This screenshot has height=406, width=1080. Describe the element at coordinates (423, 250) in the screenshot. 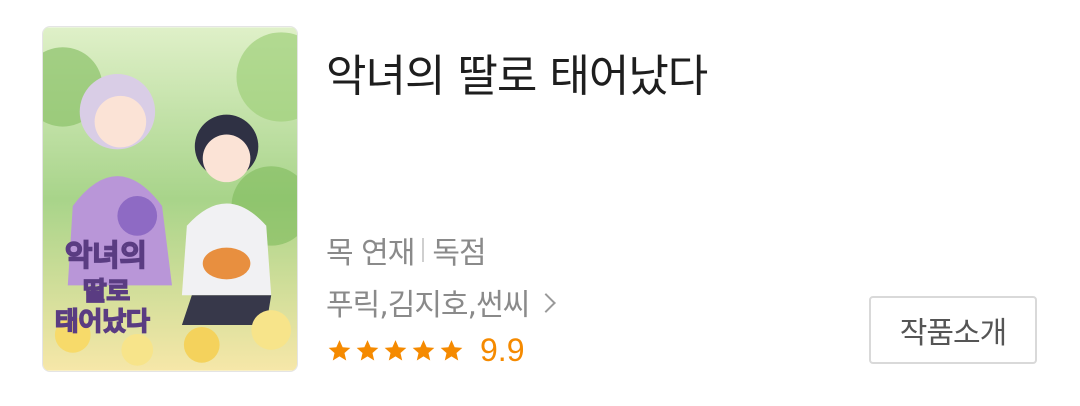

I see `meta-divider` at that location.